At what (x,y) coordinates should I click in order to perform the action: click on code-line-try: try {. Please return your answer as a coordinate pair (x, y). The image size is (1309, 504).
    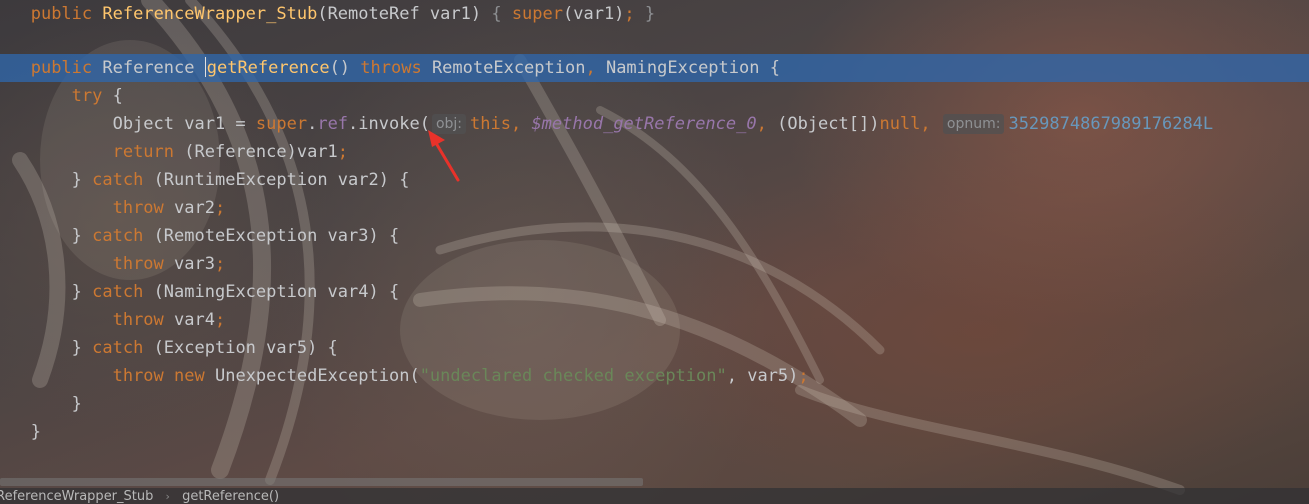
    Looking at the image, I should click on (654, 96).